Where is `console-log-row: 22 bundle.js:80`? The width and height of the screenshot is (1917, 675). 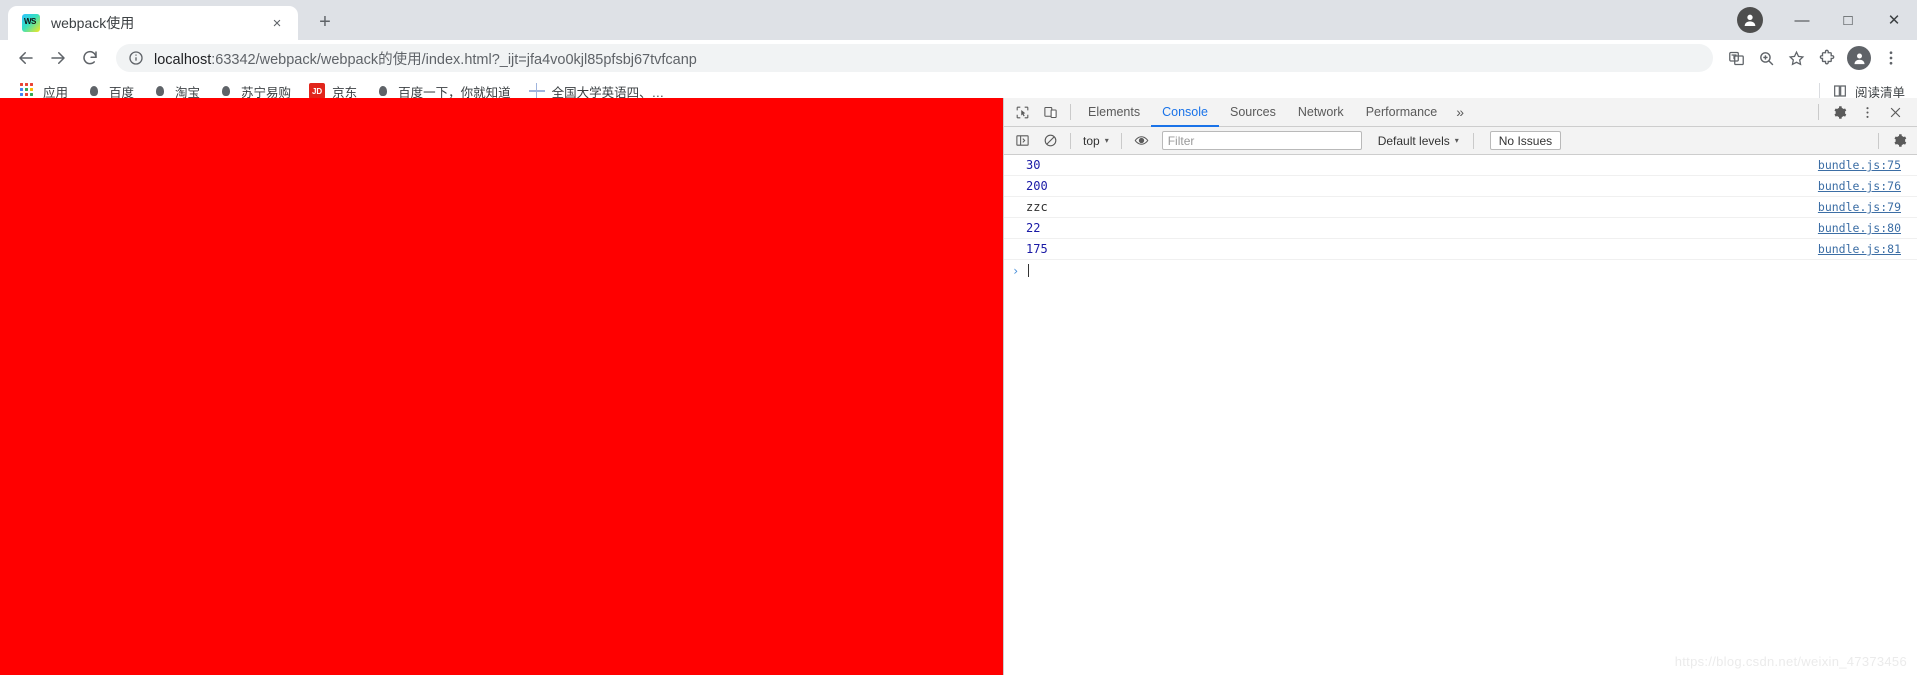 console-log-row: 22 bundle.js:80 is located at coordinates (1460, 228).